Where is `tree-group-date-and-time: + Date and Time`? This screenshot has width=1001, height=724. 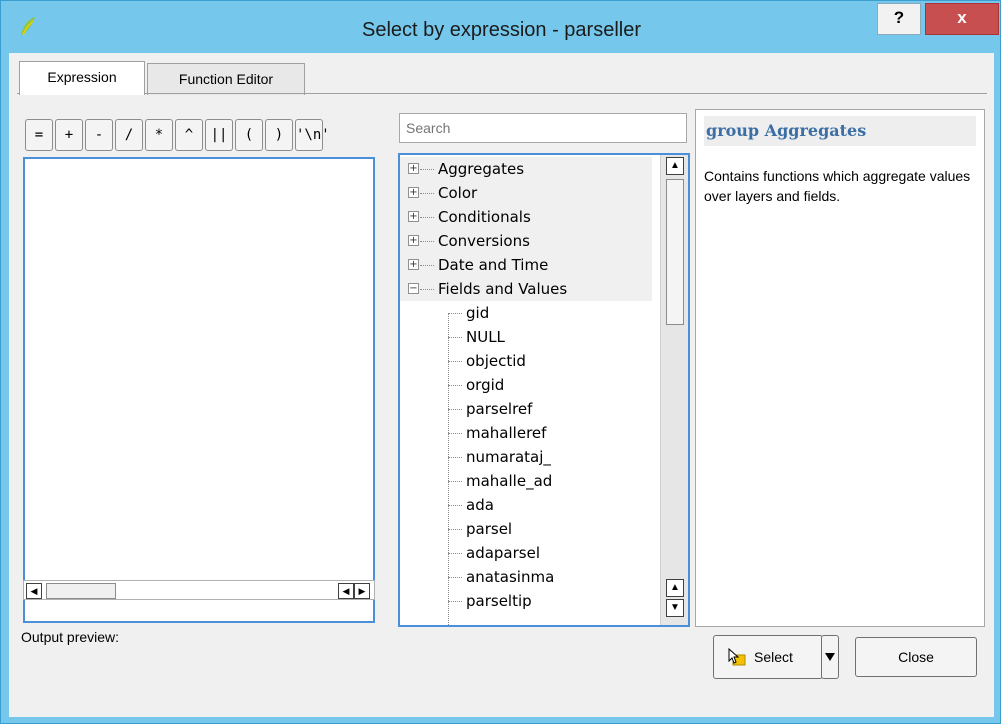
tree-group-date-and-time: + Date and Time is located at coordinates (526, 265).